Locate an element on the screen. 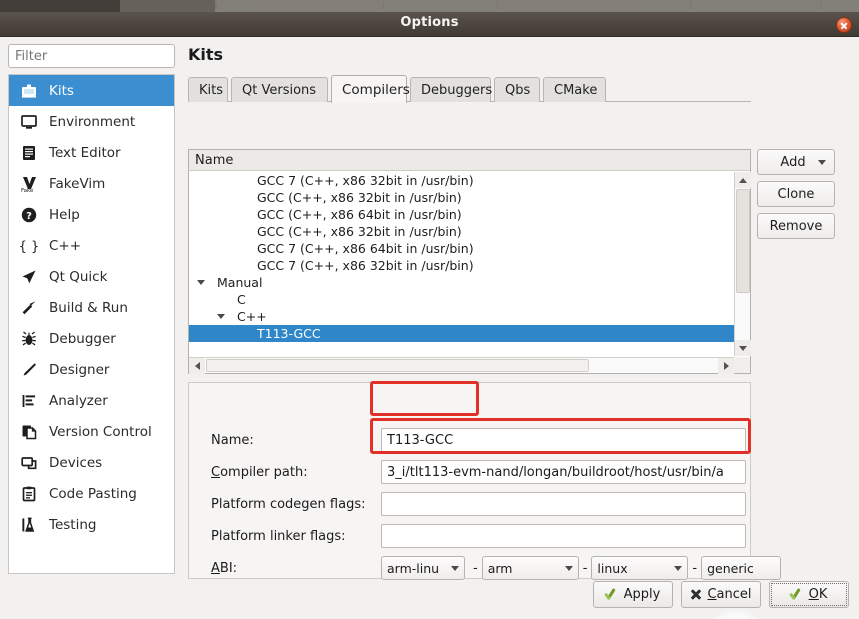 The image size is (859, 619). sidebar-item-label: Designer is located at coordinates (79, 369).